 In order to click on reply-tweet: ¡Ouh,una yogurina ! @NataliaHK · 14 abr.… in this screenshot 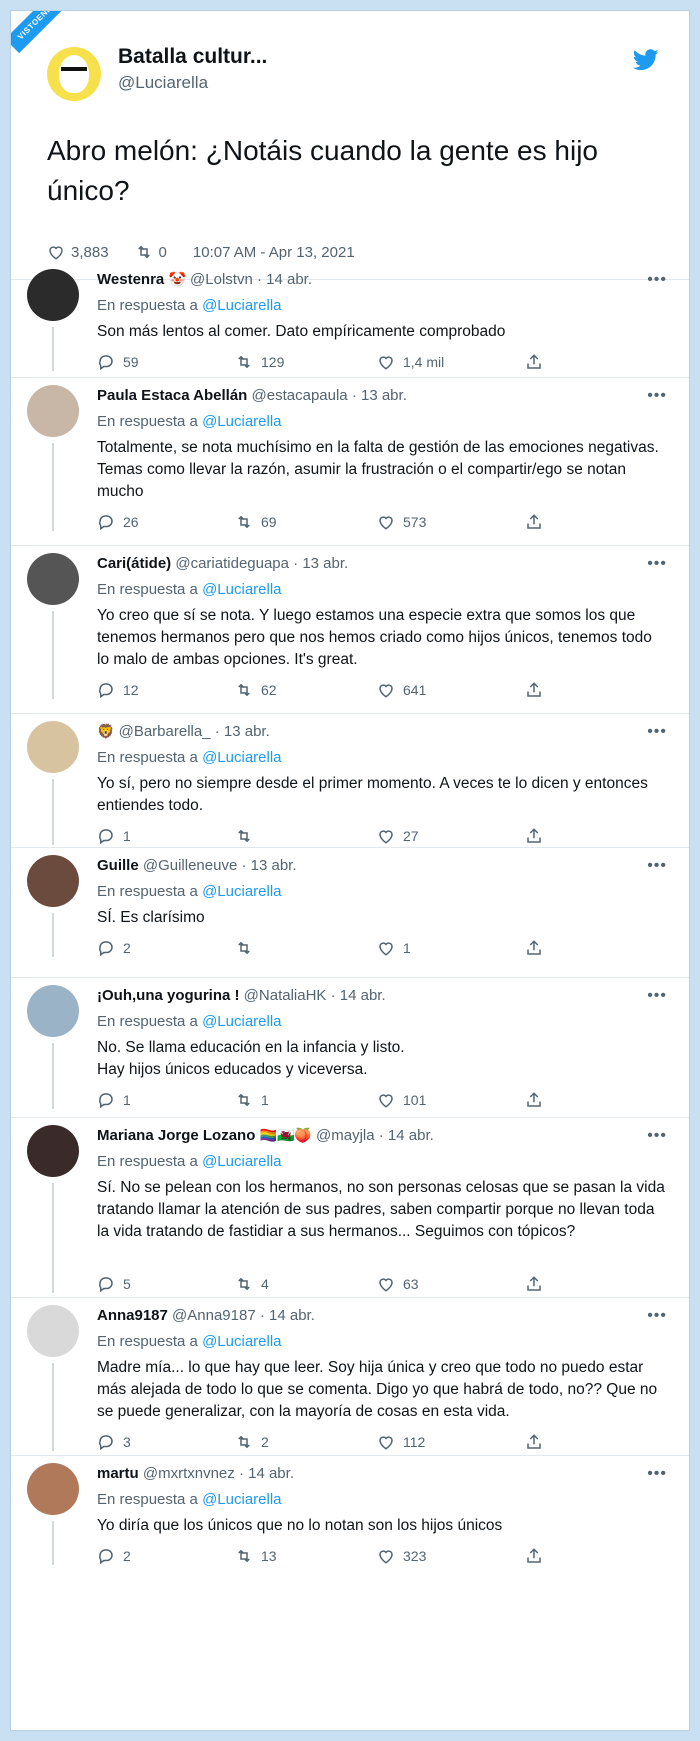, I will do `click(350, 1053)`.